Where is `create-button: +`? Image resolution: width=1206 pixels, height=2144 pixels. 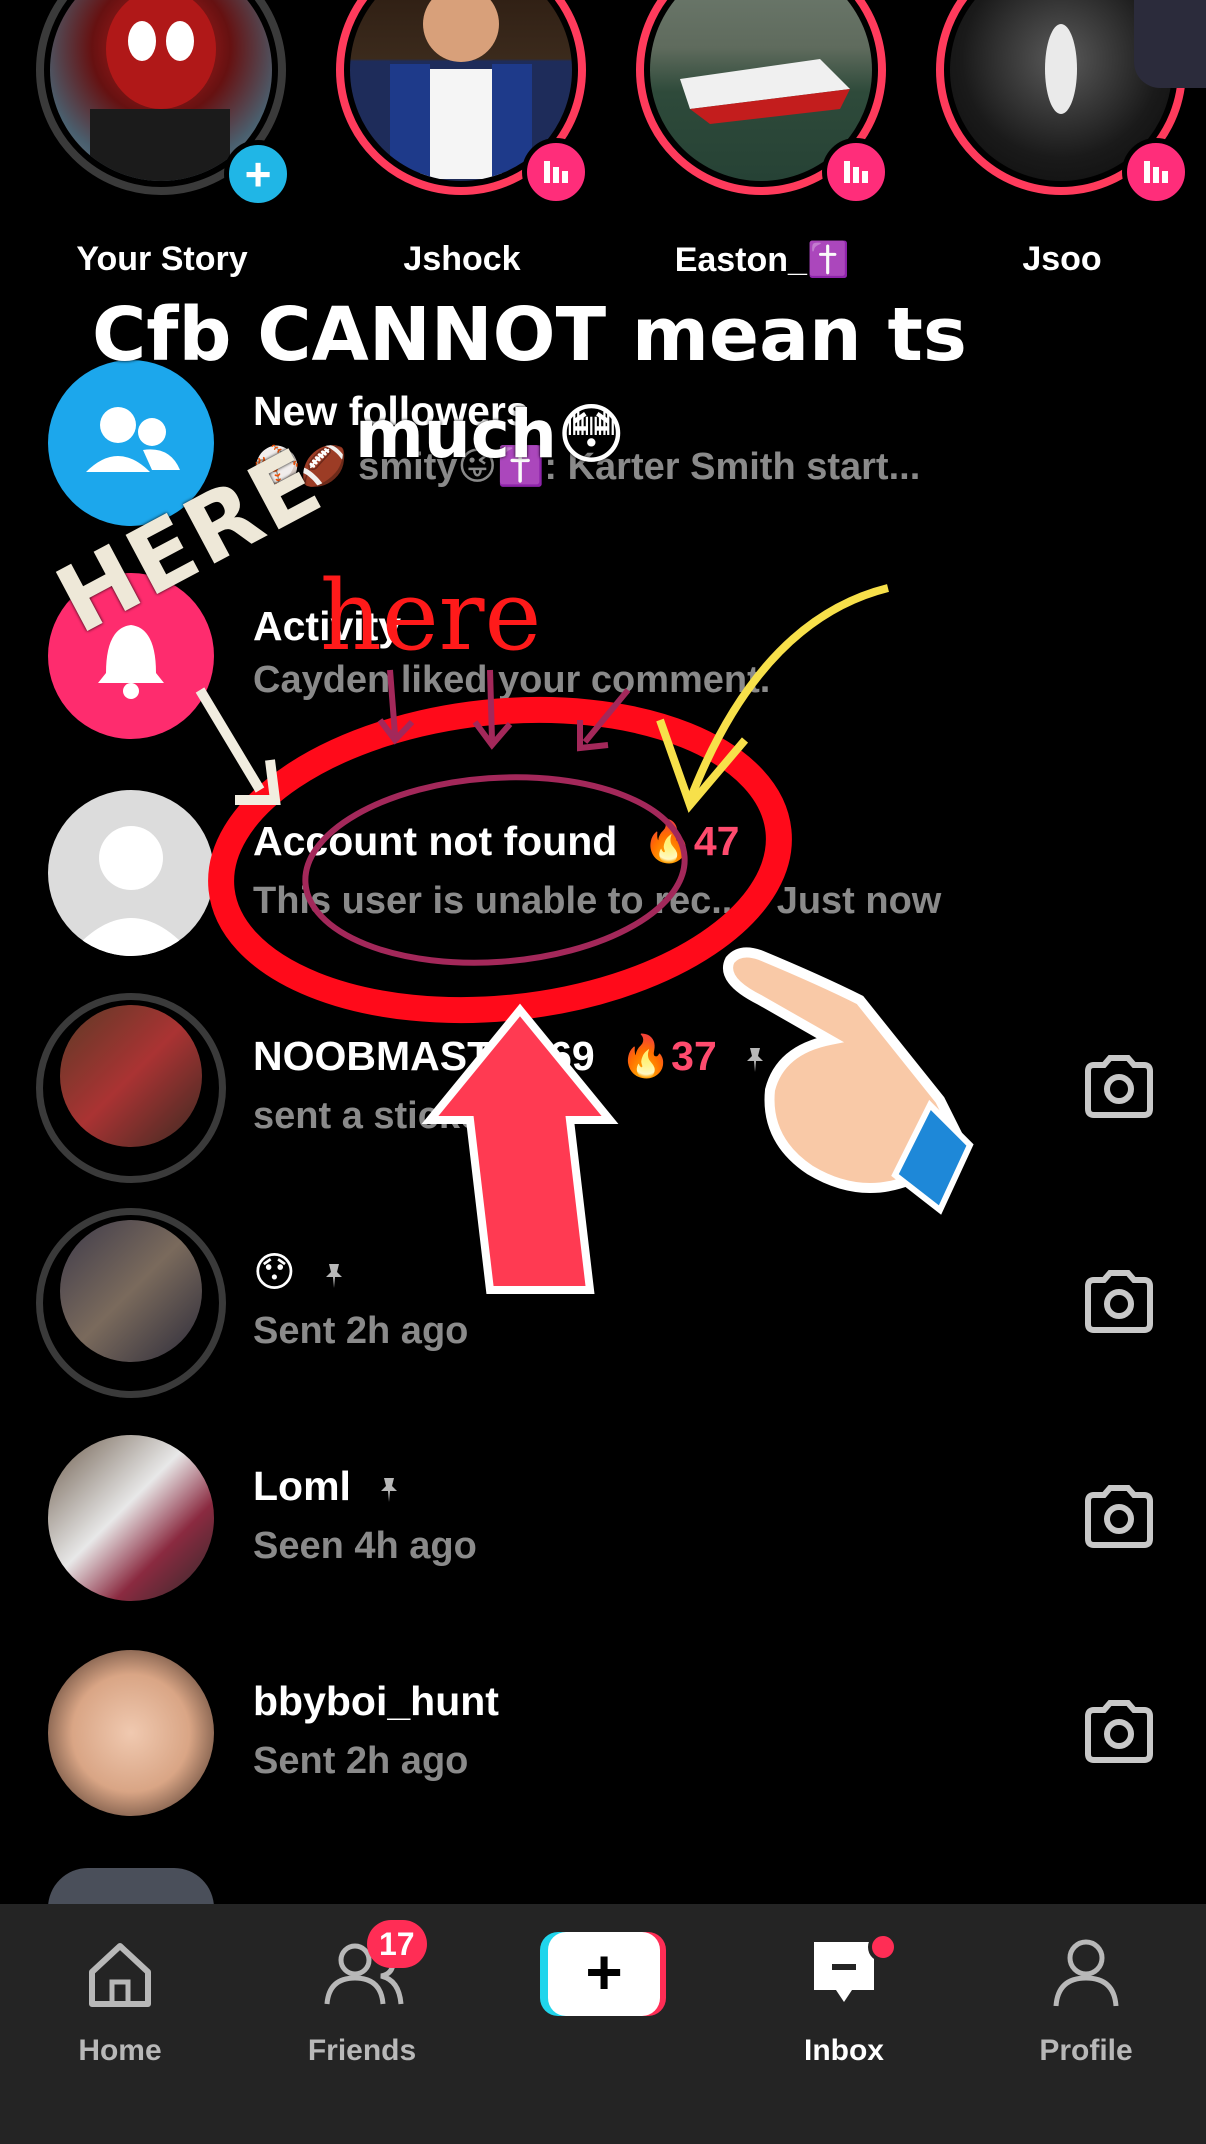
create-button: + is located at coordinates (603, 1974).